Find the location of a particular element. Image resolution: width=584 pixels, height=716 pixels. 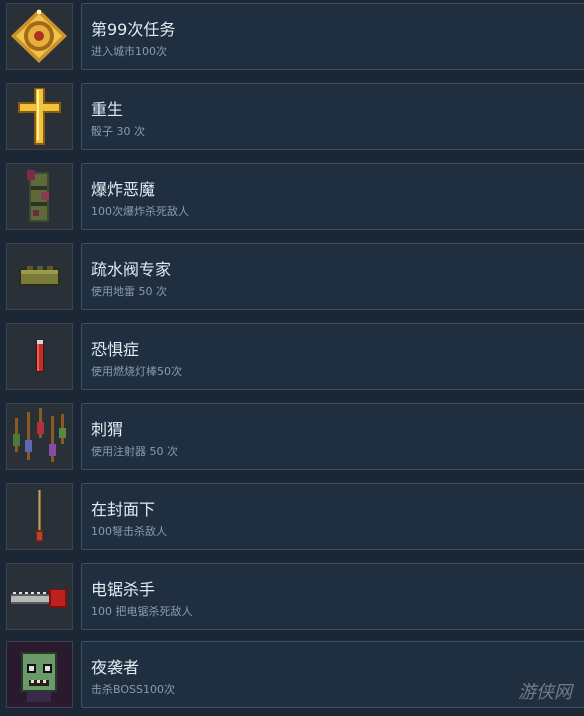

achievement-desc: 100弩击杀敌人 is located at coordinates (129, 531).